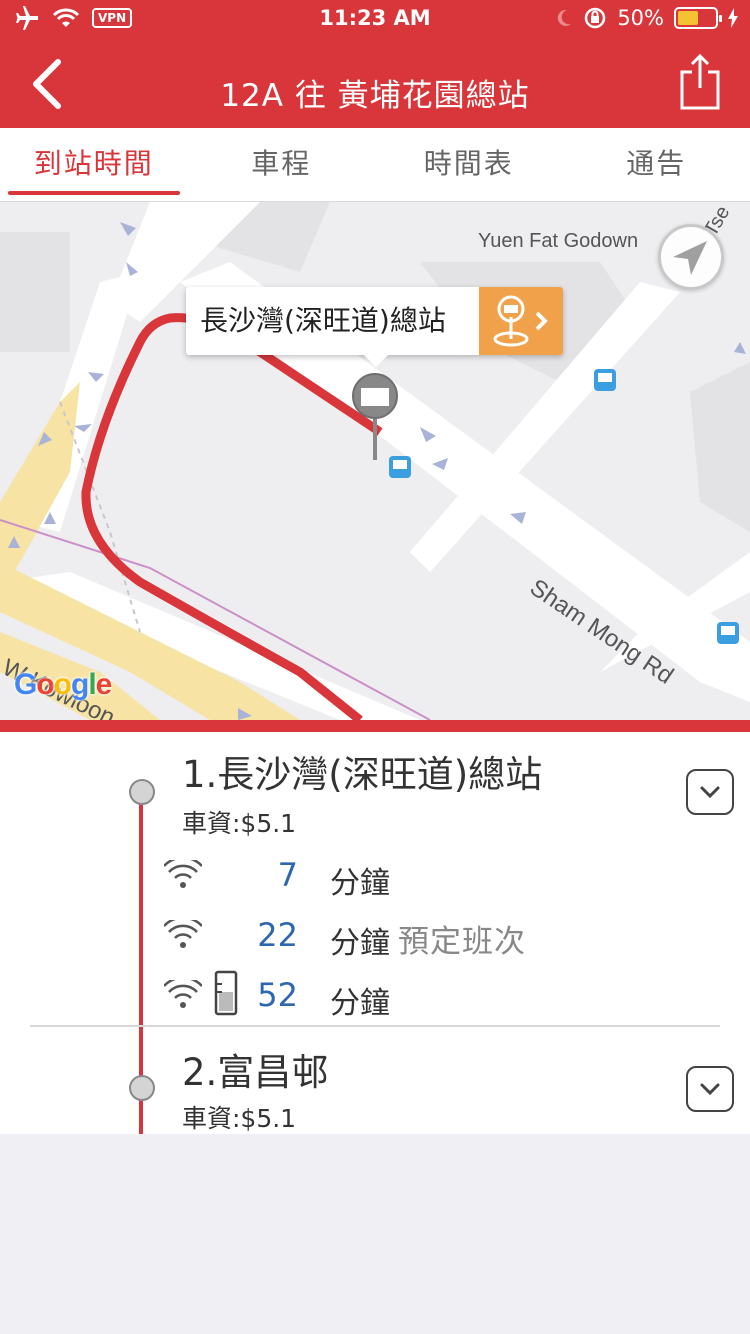 The width and height of the screenshot is (750, 1334). I want to click on compass-arrow-icon, so click(690, 258).